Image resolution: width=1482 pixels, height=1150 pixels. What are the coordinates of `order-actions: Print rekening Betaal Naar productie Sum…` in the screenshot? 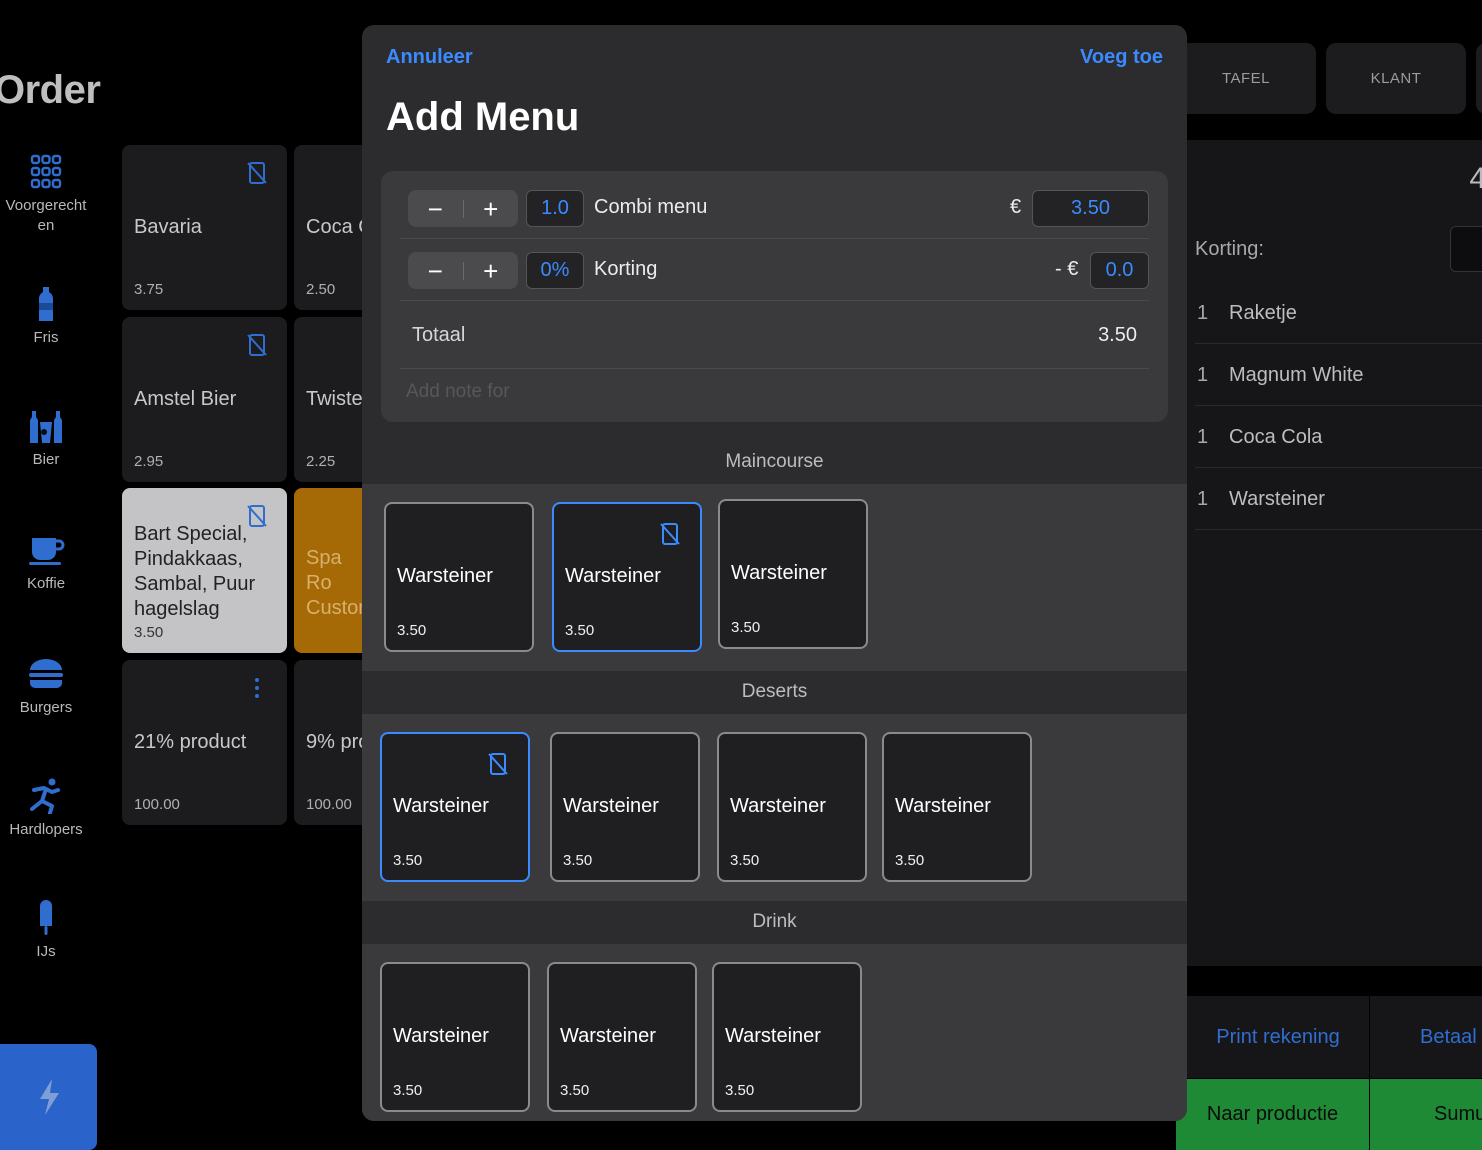 It's located at (1329, 1073).